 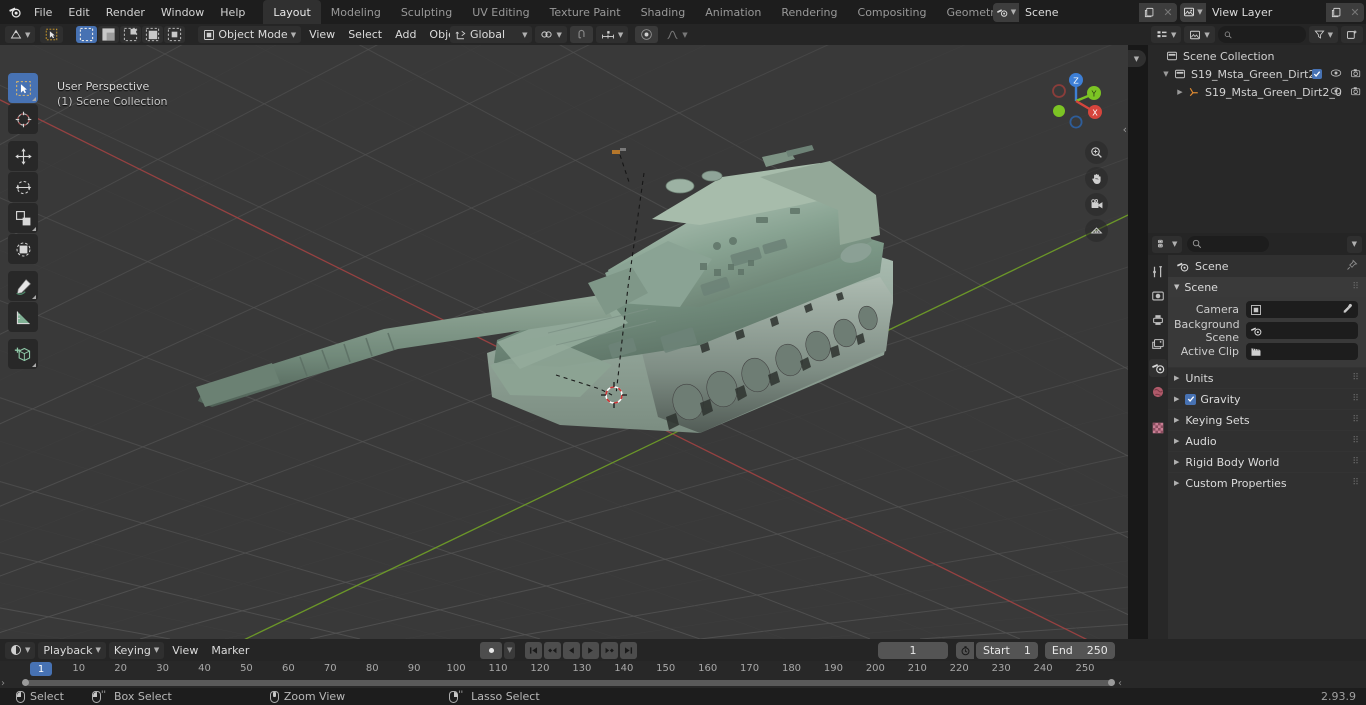 I want to click on current-frame-field: 1, so click(x=913, y=650).